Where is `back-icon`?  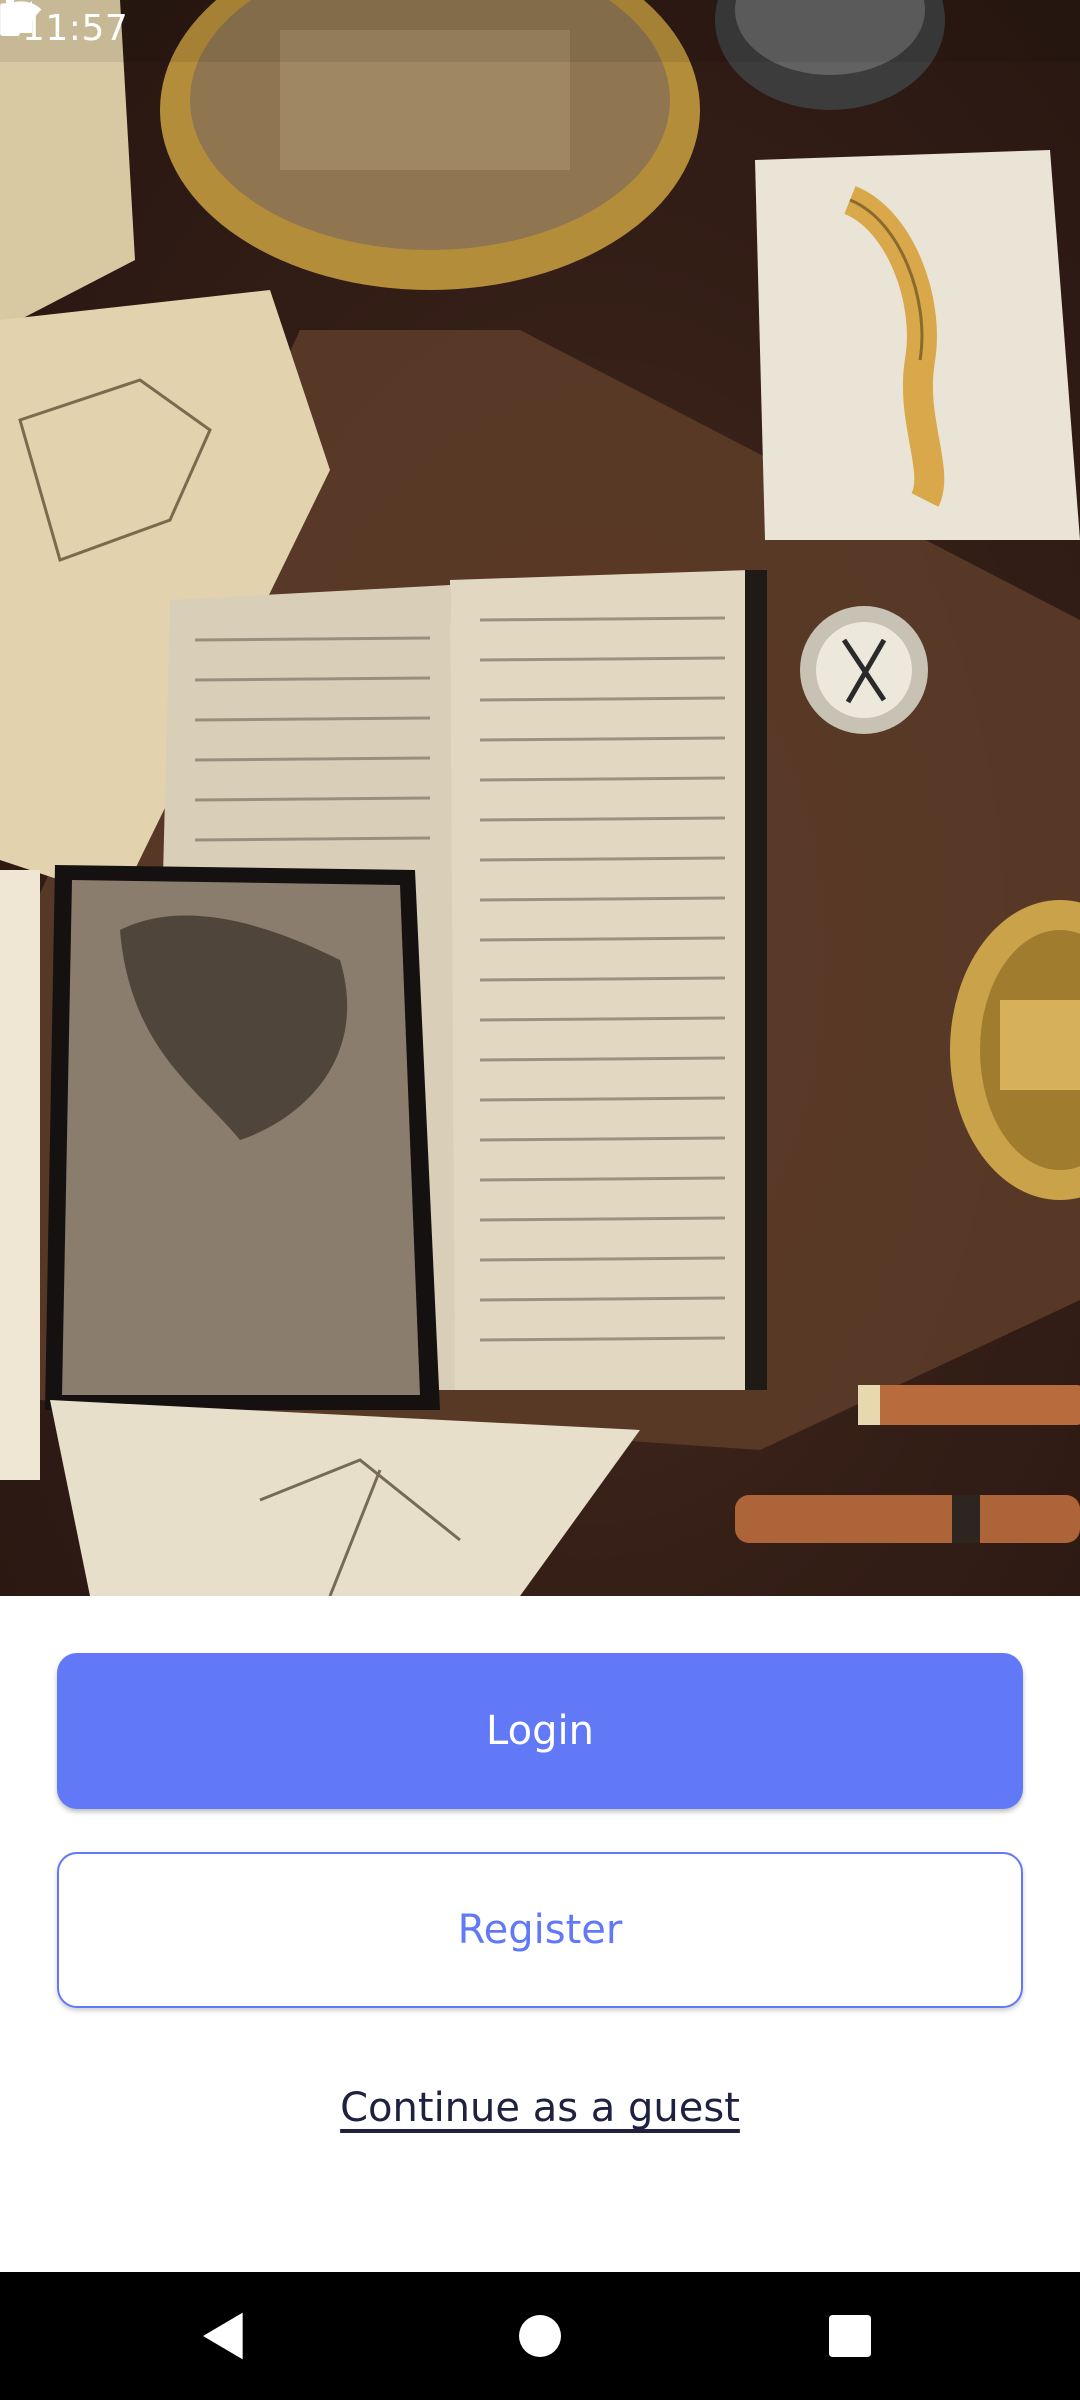 back-icon is located at coordinates (224, 2336).